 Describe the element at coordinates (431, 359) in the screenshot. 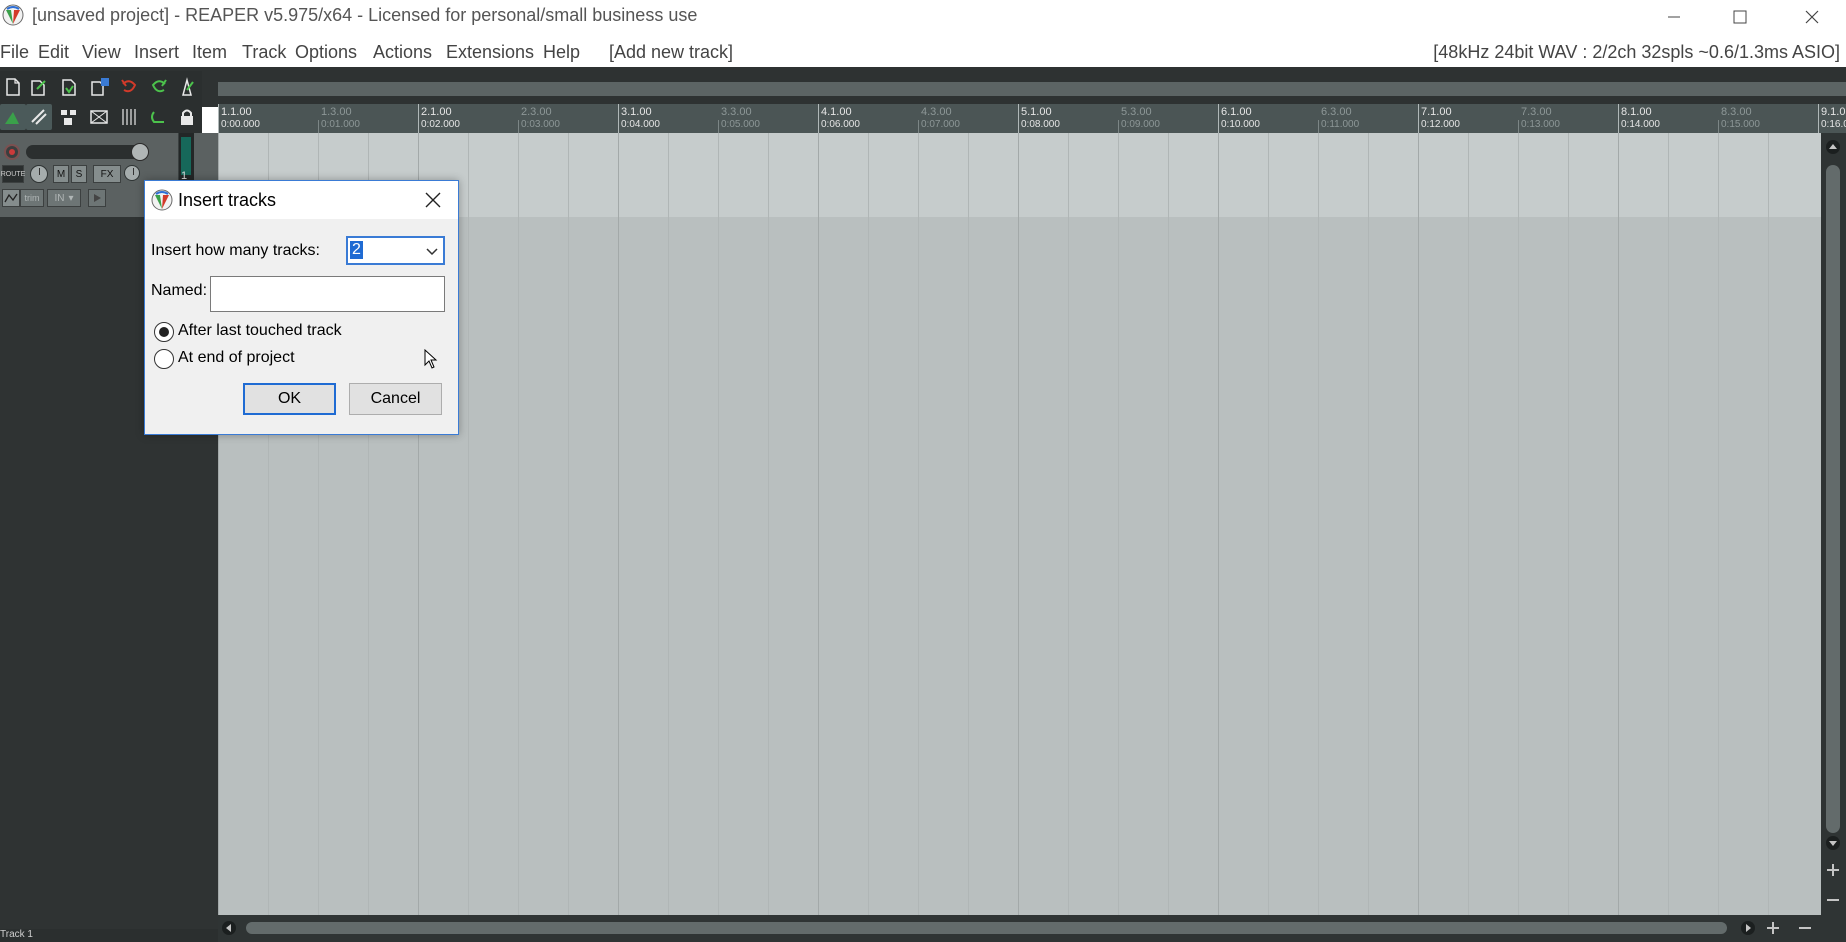

I see `mouse-cursor-icon` at that location.